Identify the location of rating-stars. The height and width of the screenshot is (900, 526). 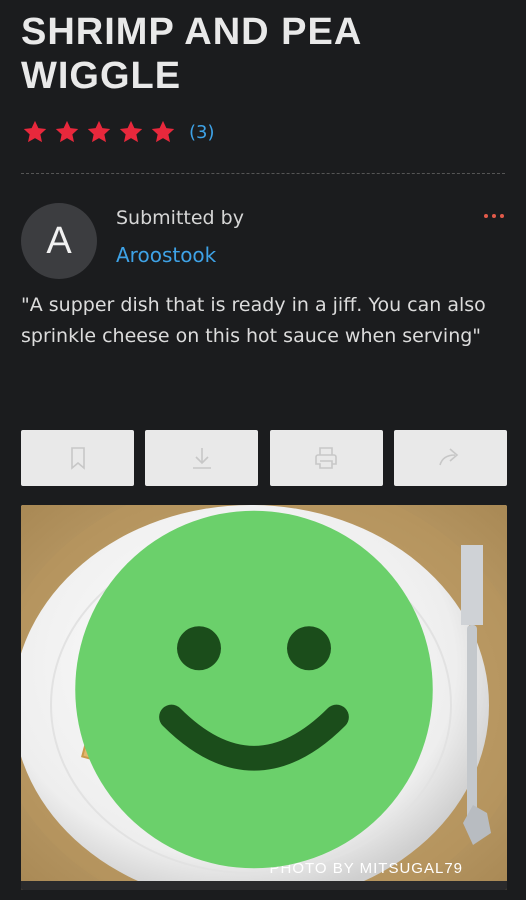
(99, 132).